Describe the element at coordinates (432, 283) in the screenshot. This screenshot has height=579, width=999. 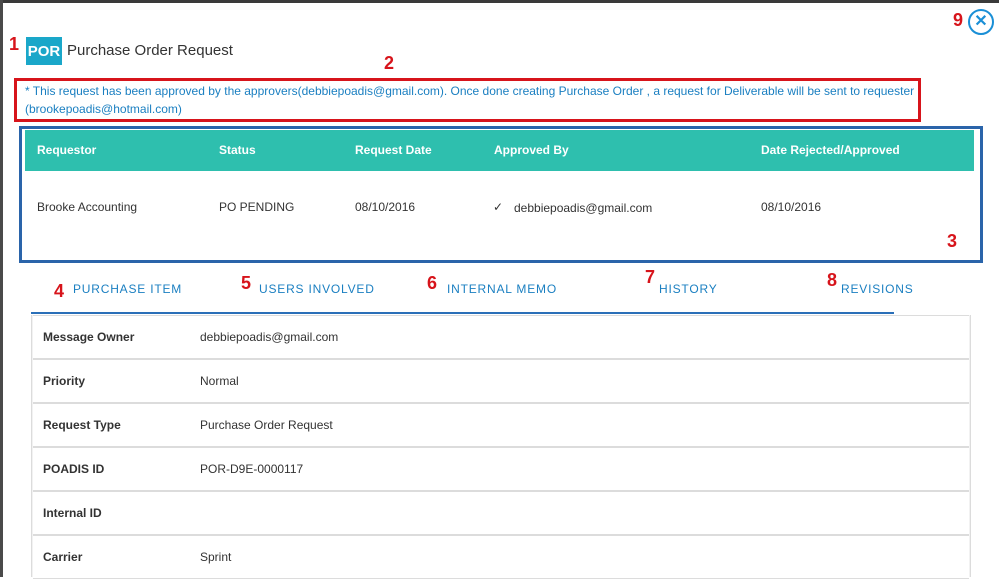
I see `annotation-6: 6` at that location.